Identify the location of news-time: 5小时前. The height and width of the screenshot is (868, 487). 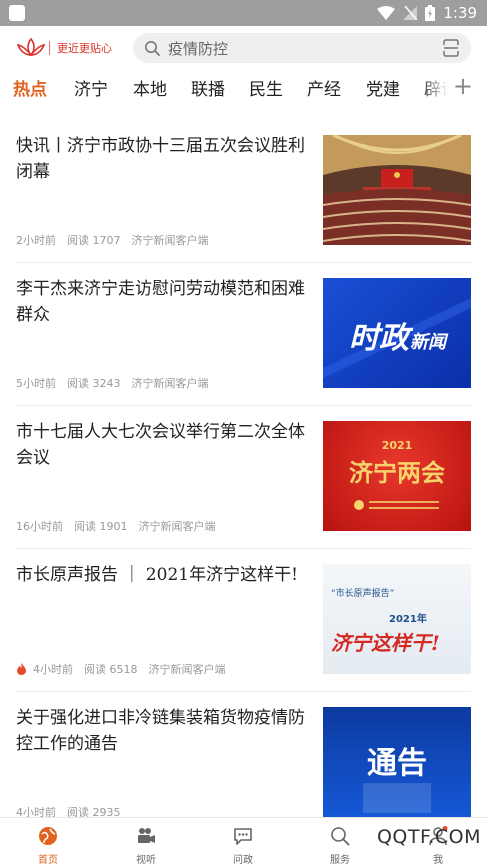
(36, 383).